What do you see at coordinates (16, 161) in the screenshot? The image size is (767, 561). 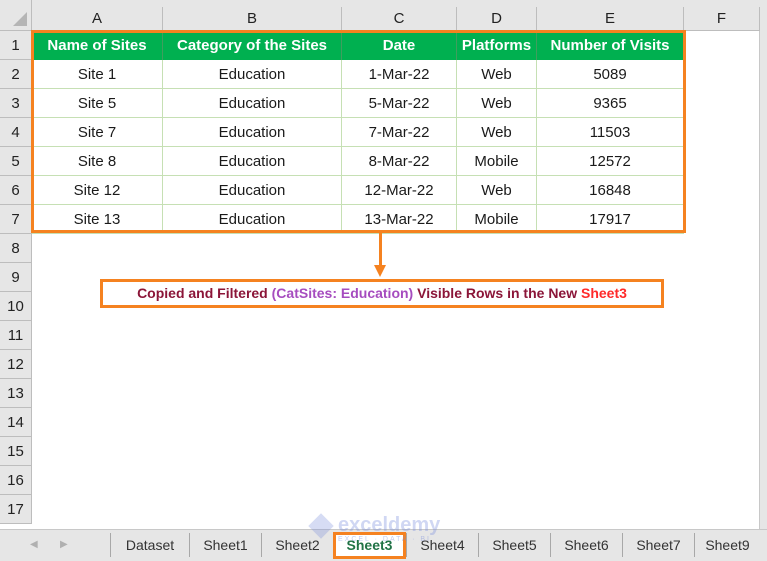 I see `row-header-5: 5` at bounding box center [16, 161].